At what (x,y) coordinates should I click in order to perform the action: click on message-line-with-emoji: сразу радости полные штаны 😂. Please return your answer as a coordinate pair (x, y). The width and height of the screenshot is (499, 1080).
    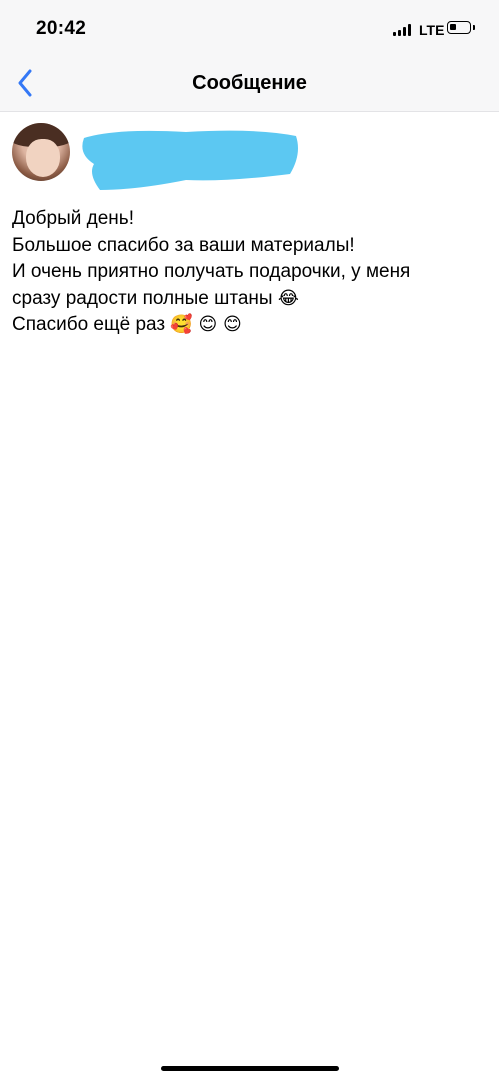
    Looking at the image, I should click on (251, 299).